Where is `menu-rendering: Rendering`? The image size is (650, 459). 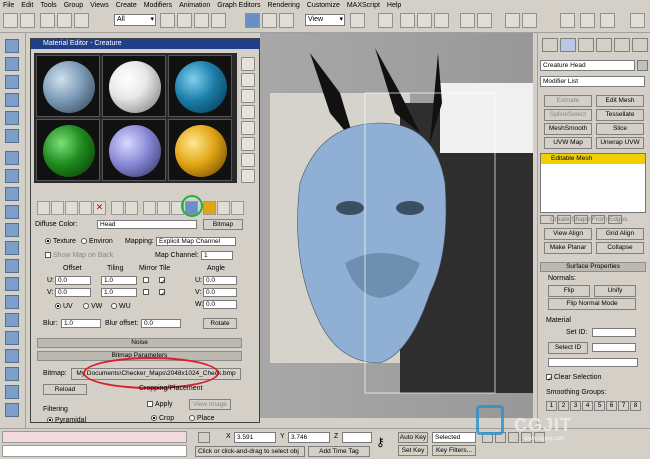
menu-rendering: Rendering is located at coordinates (283, 5).